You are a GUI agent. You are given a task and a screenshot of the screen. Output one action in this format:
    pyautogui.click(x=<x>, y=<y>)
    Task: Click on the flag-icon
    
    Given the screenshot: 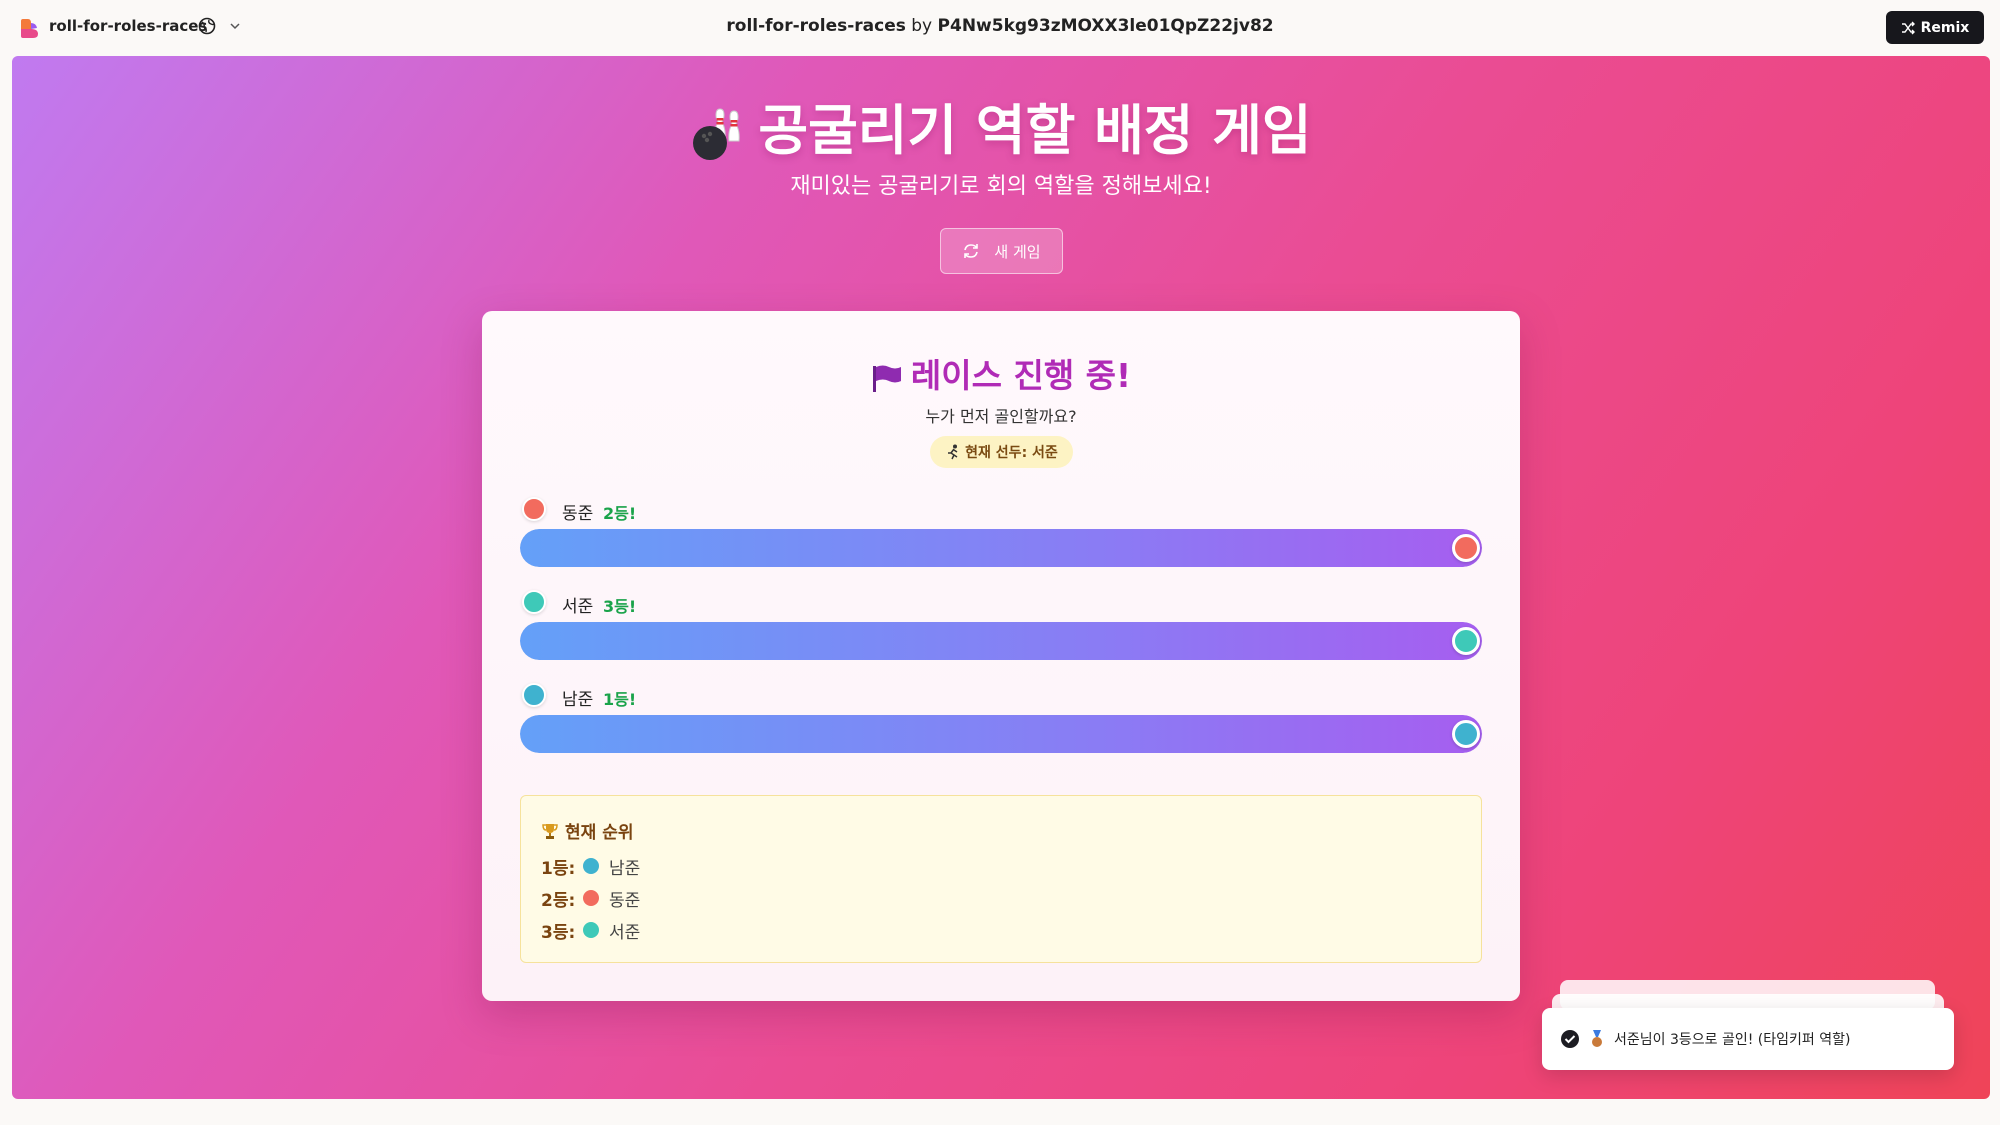 What is the action you would take?
    pyautogui.click(x=886, y=378)
    